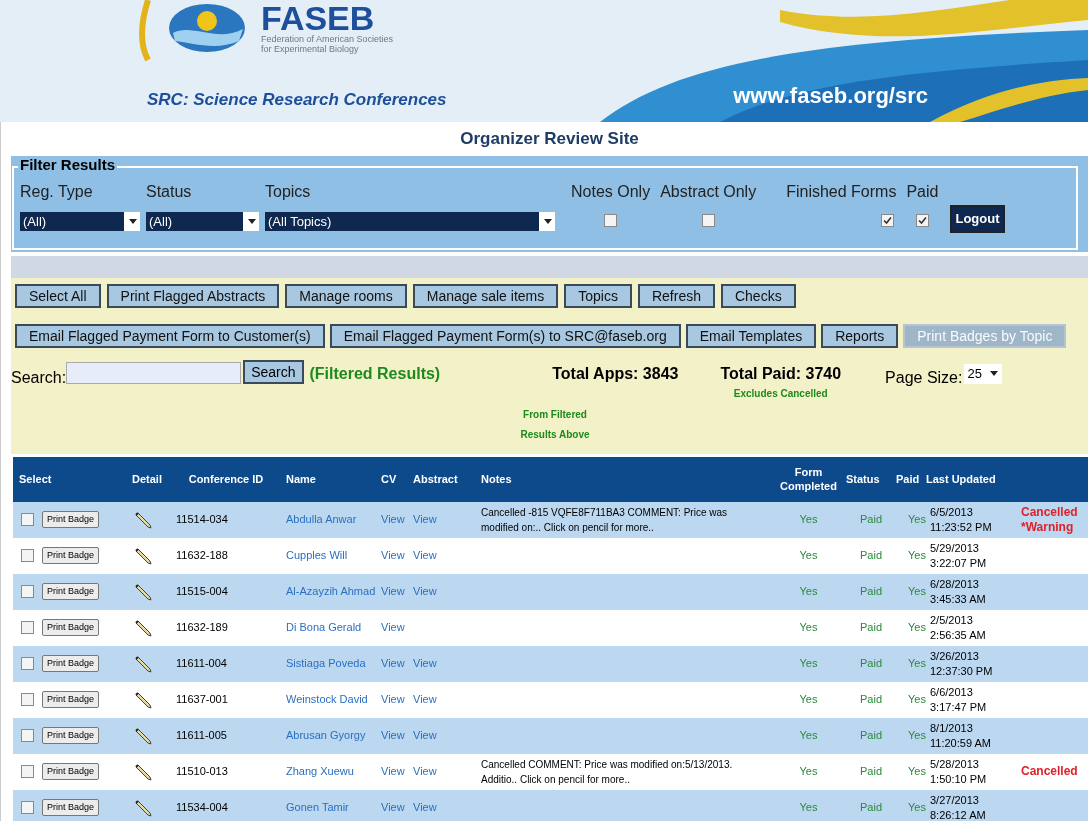 This screenshot has height=821, width=1088. I want to click on org-name: Federation of American Societies, so click(327, 39).